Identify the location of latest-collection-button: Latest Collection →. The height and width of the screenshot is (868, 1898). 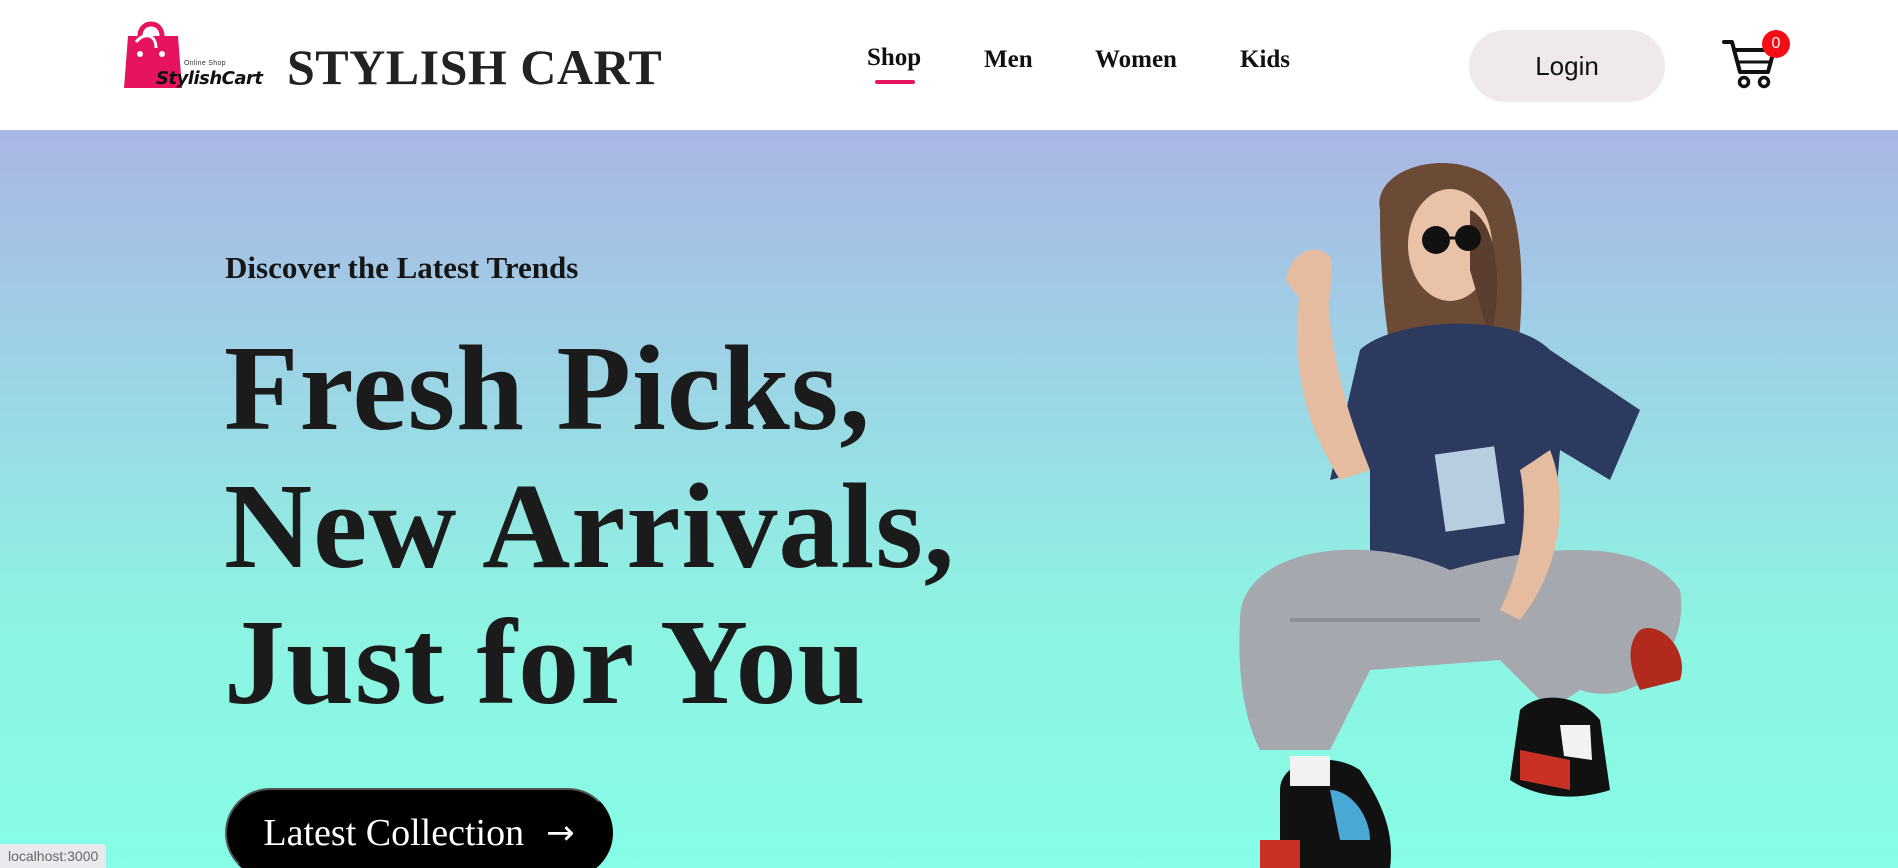
(419, 828).